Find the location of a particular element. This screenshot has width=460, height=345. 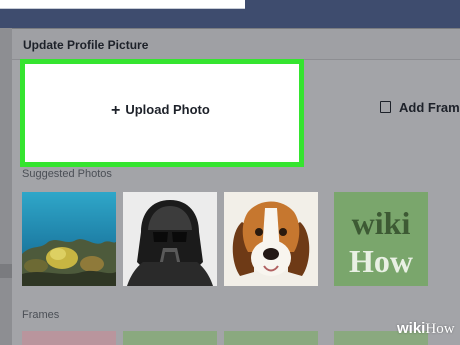

wikihow-logo-line1: wiki is located at coordinates (381, 223).